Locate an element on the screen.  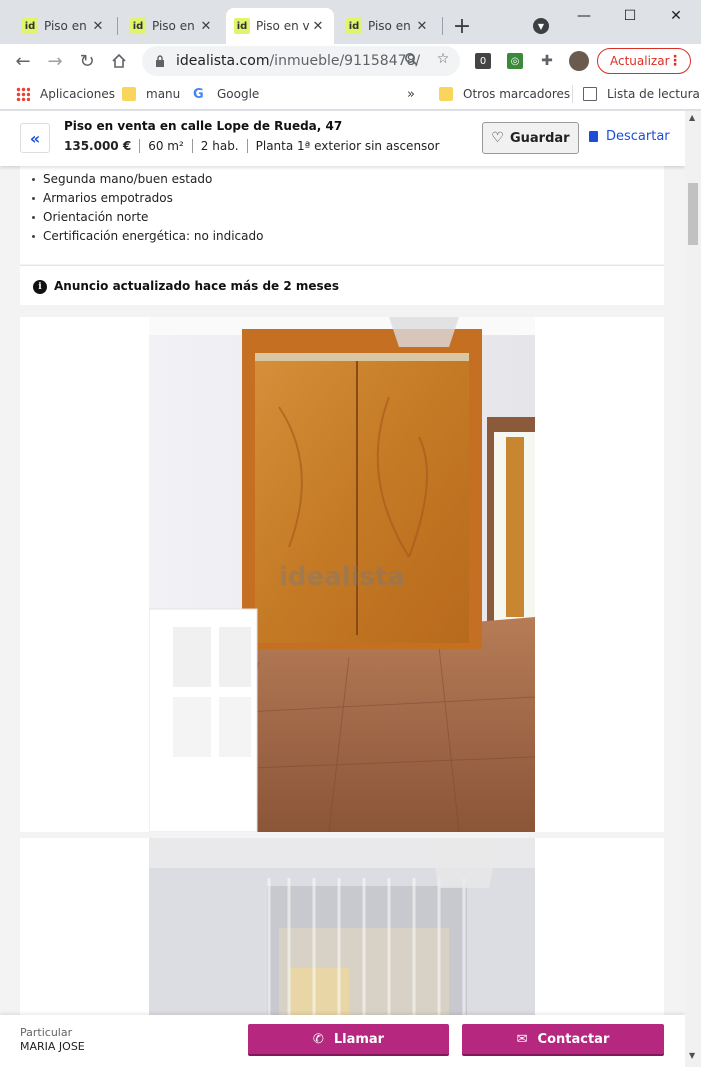
zoom-search-icon is located at coordinates (411, 59).